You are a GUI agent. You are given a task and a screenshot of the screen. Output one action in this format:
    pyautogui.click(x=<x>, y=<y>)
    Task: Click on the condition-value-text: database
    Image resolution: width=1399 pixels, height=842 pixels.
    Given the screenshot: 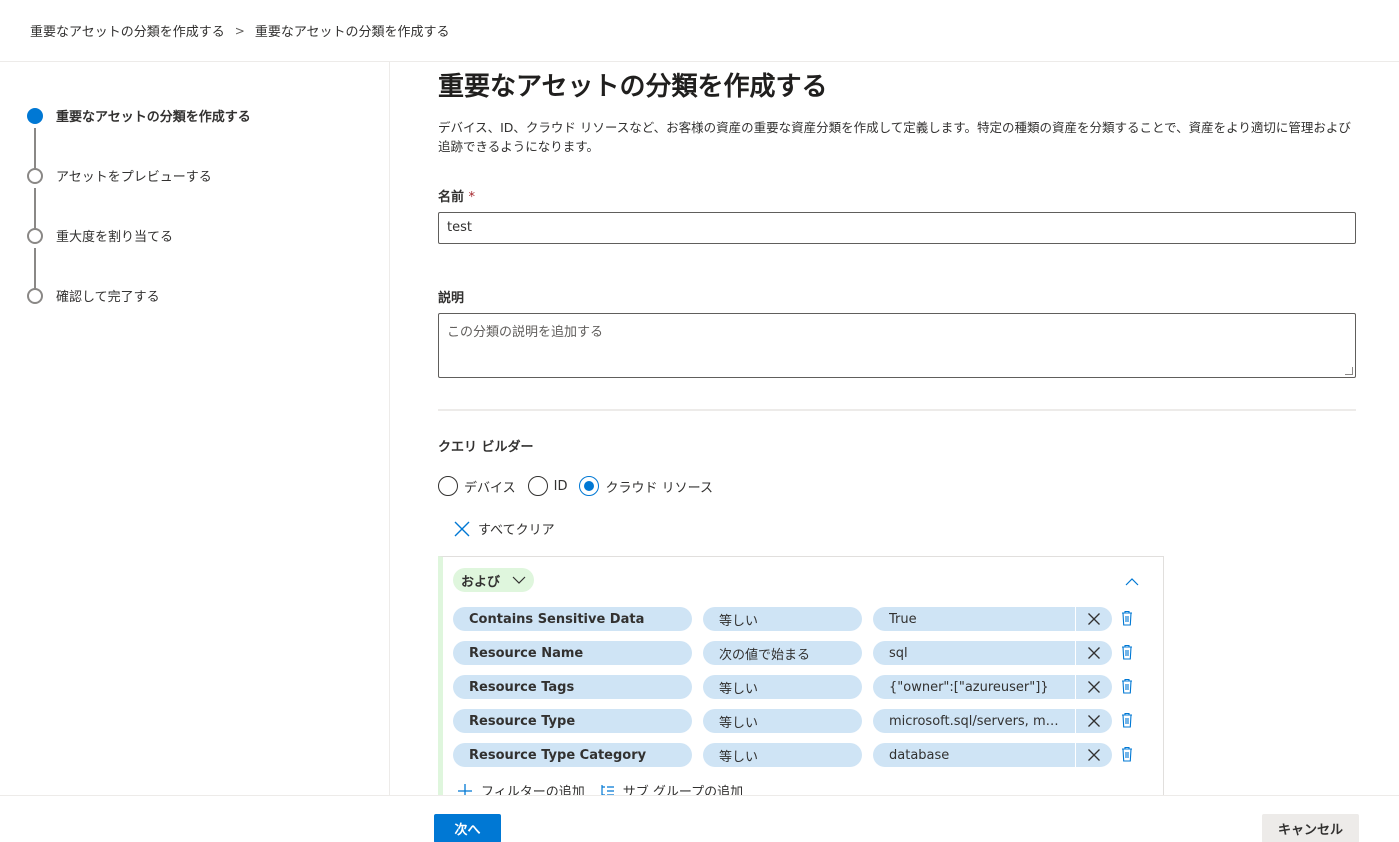 What is the action you would take?
    pyautogui.click(x=919, y=755)
    